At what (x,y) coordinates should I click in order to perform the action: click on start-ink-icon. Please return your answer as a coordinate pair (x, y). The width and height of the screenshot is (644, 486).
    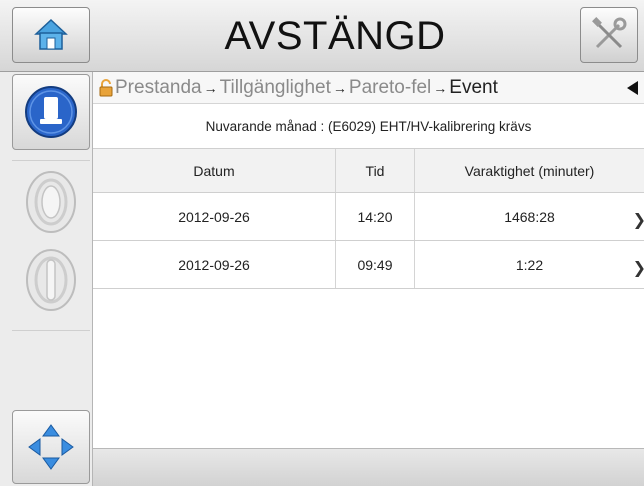
    Looking at the image, I should click on (51, 202).